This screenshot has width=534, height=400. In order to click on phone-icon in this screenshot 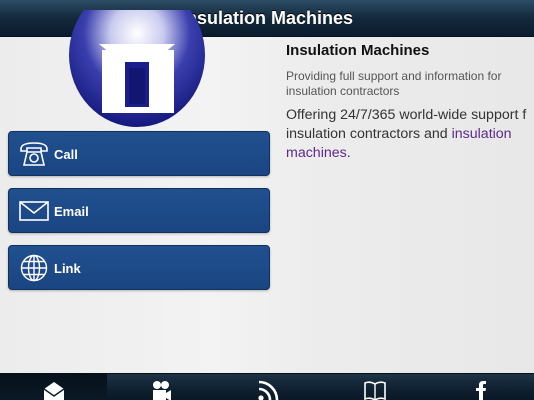, I will do `click(34, 154)`.